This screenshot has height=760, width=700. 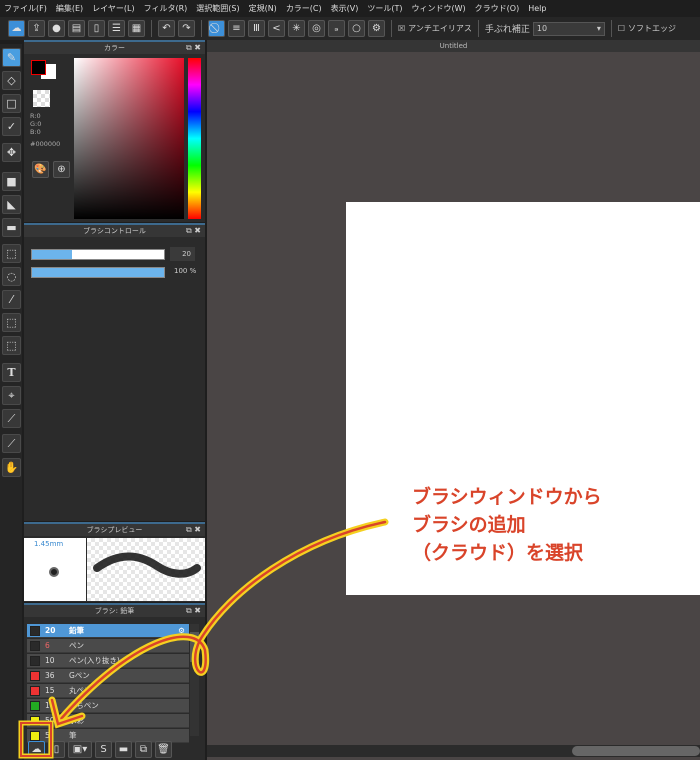 I want to click on brush-list-item: 50 水彩, so click(x=108, y=721).